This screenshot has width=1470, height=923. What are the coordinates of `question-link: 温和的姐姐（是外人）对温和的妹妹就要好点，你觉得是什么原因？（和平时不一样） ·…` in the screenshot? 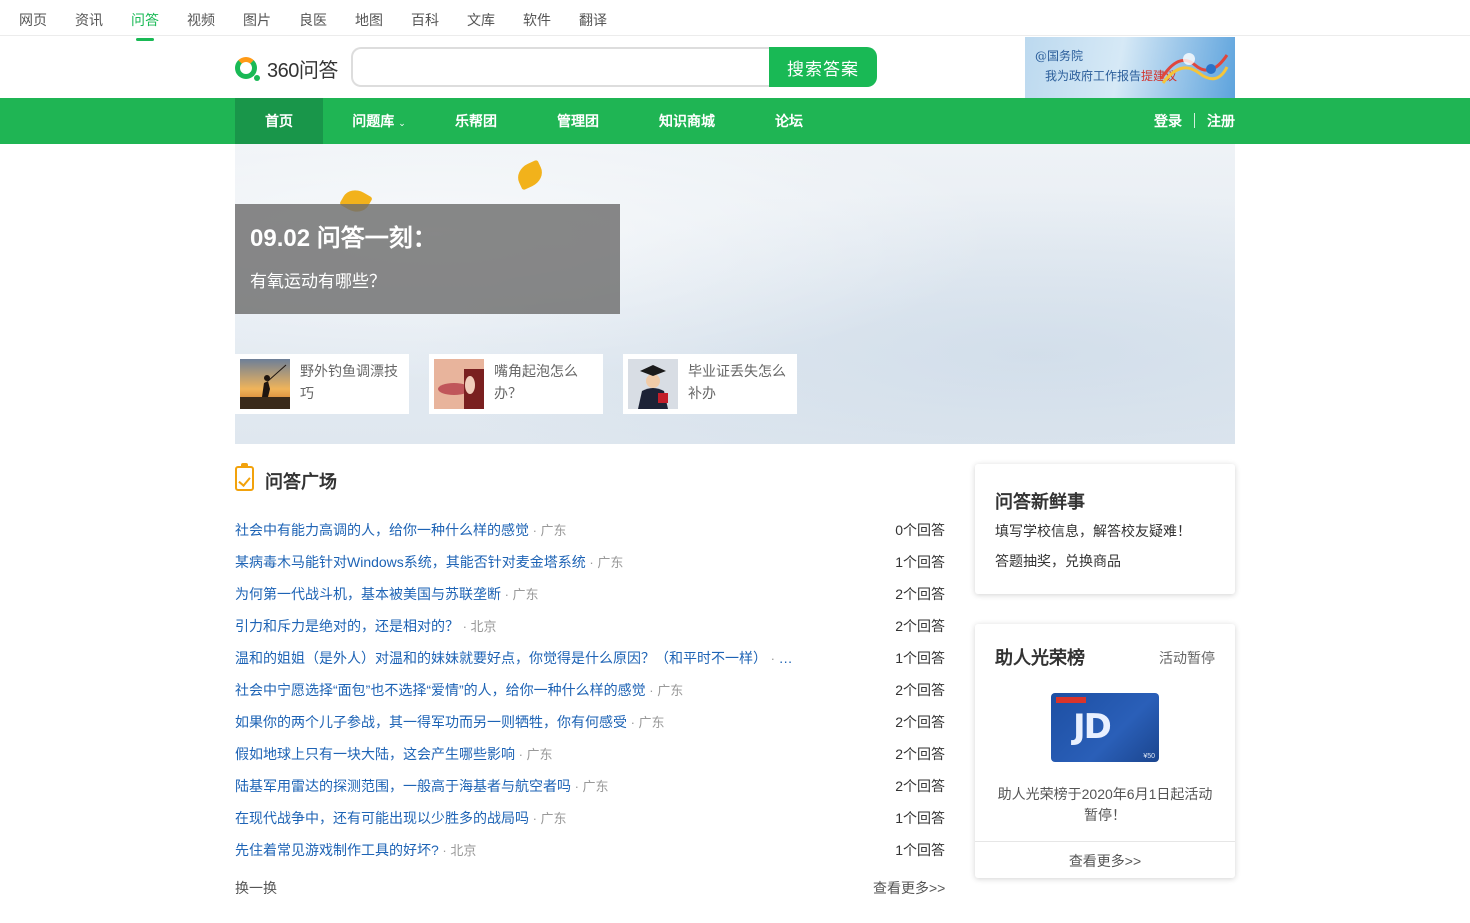 It's located at (517, 658).